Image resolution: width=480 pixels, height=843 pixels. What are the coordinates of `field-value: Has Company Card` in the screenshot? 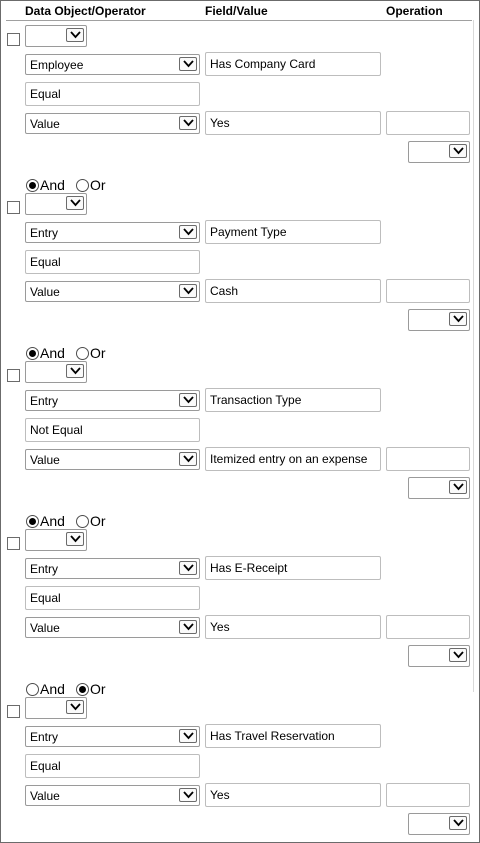 It's located at (263, 64).